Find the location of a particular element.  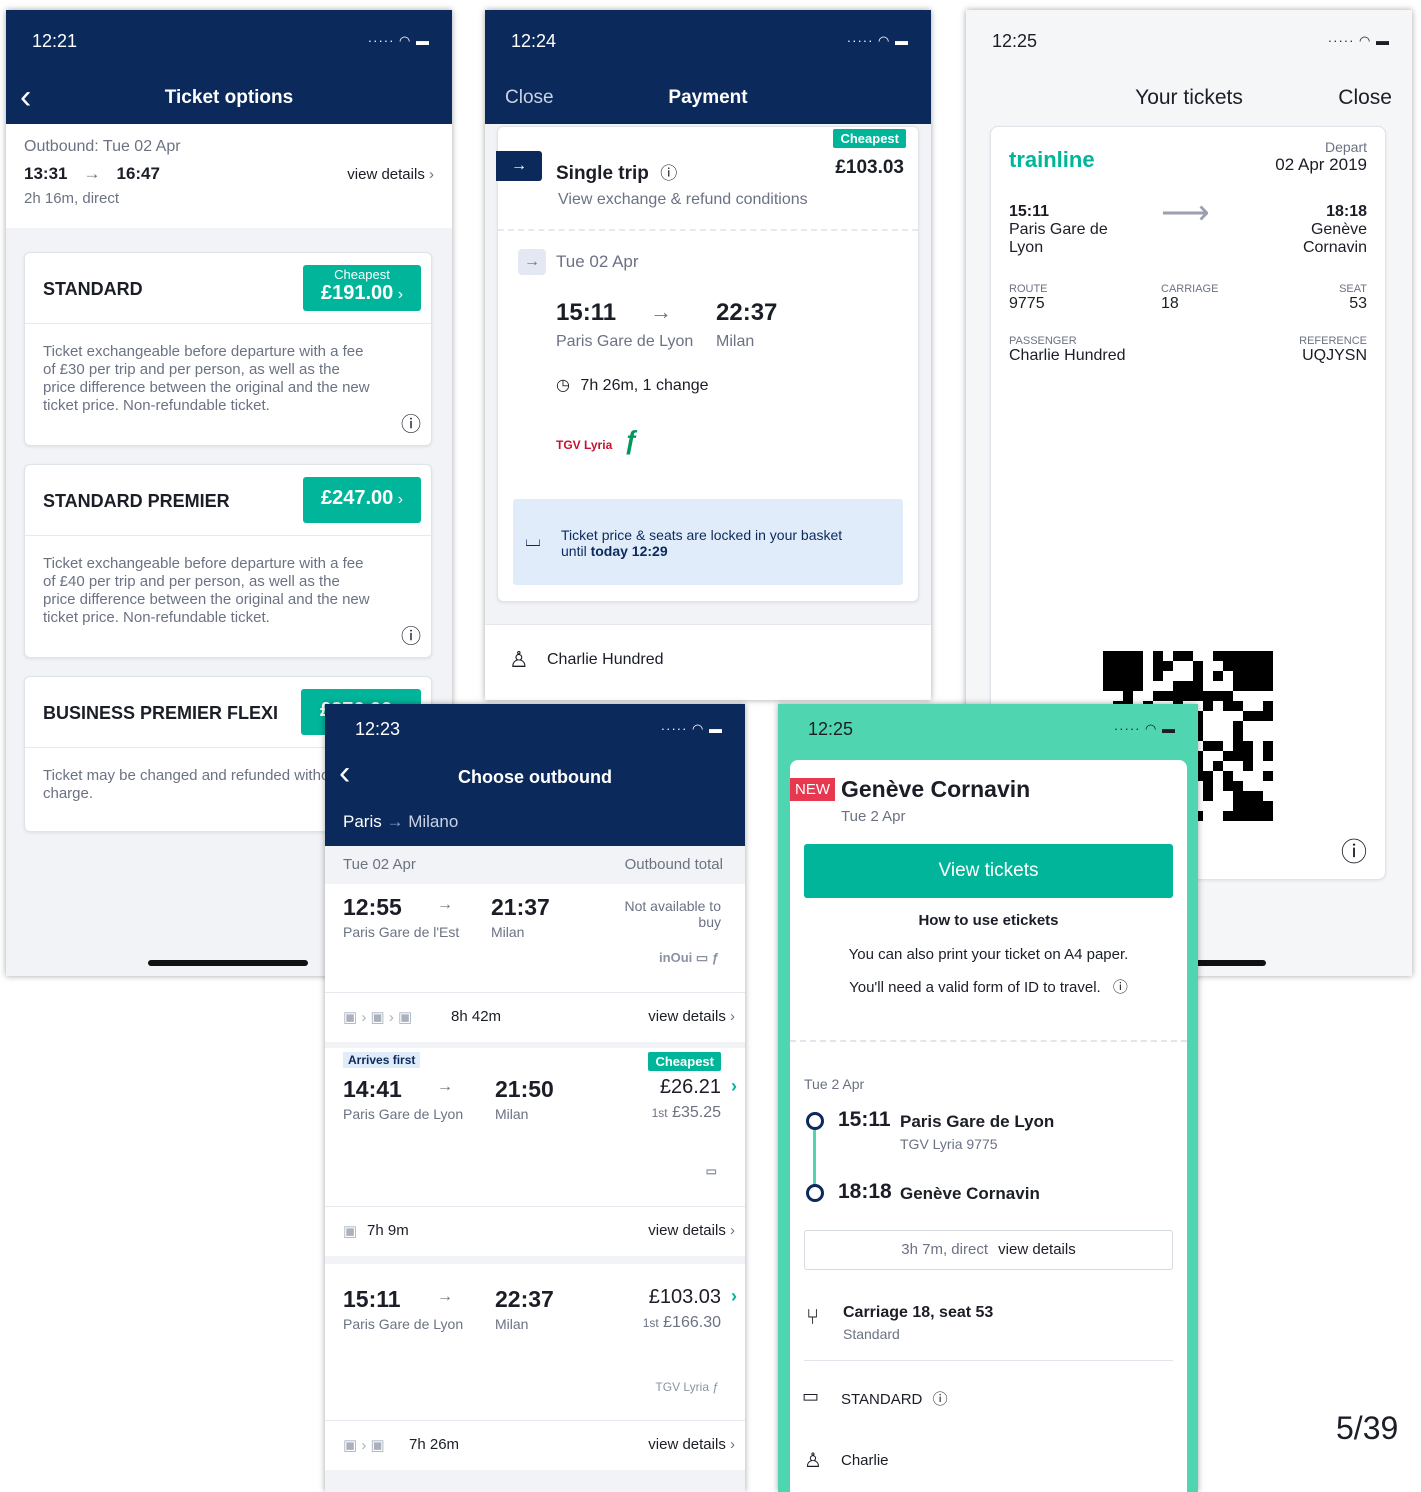

trainline-logo: trainline is located at coordinates (1052, 159).